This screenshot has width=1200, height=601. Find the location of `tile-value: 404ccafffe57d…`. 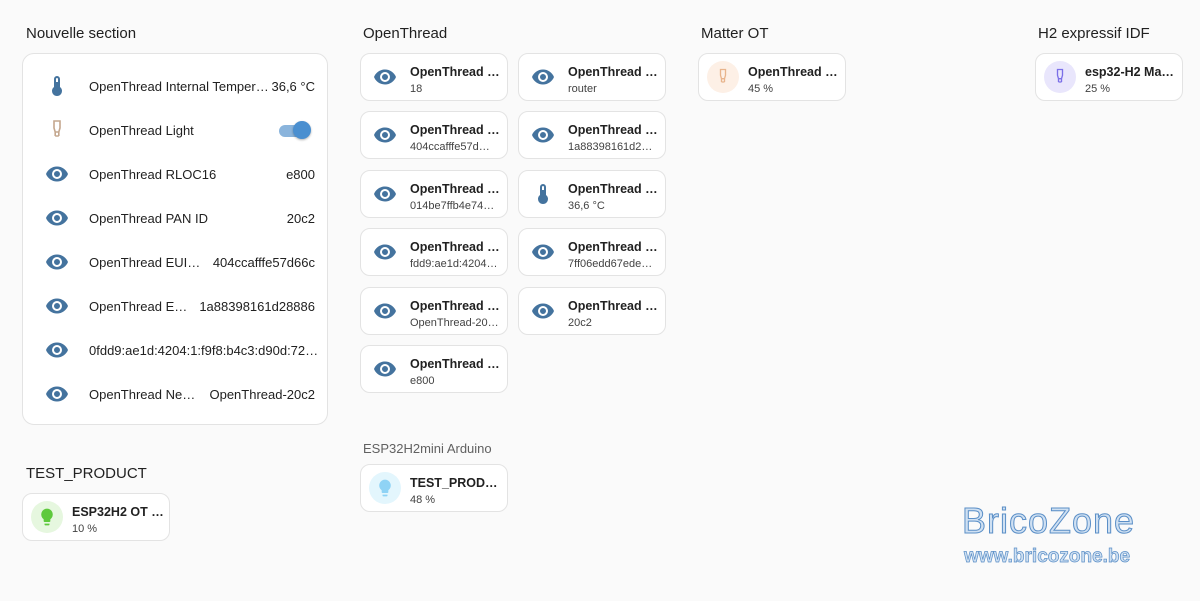

tile-value: 404ccafffe57d… is located at coordinates (450, 147).